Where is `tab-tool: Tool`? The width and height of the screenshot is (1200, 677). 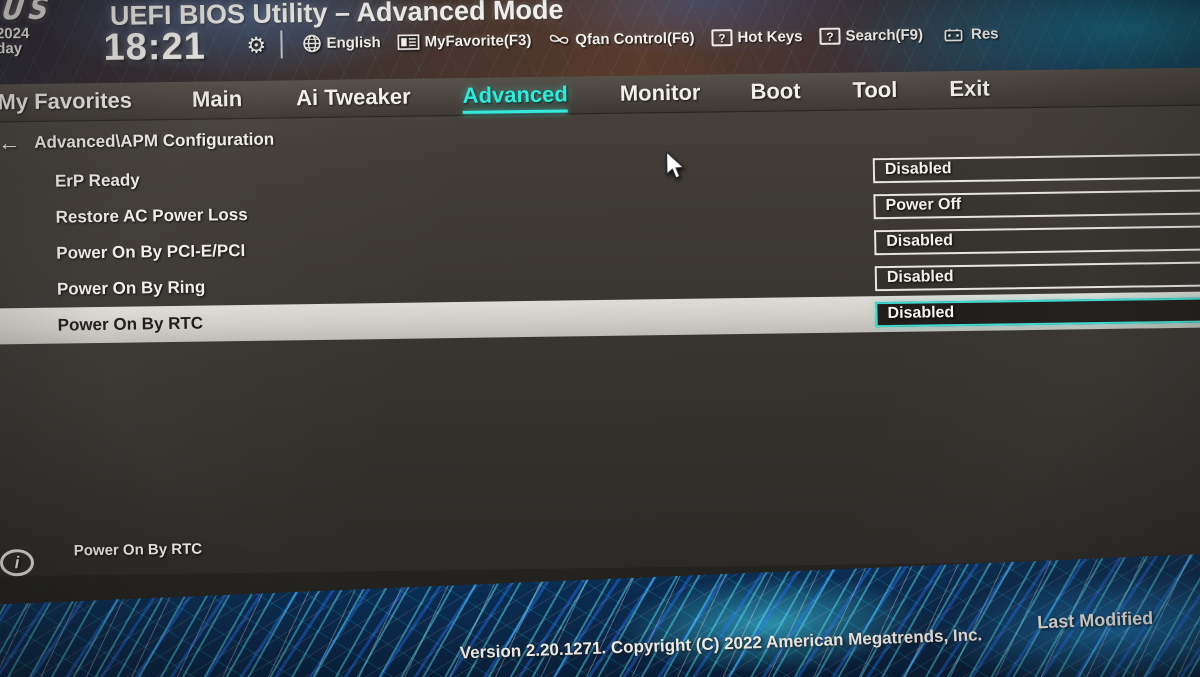 tab-tool: Tool is located at coordinates (874, 91).